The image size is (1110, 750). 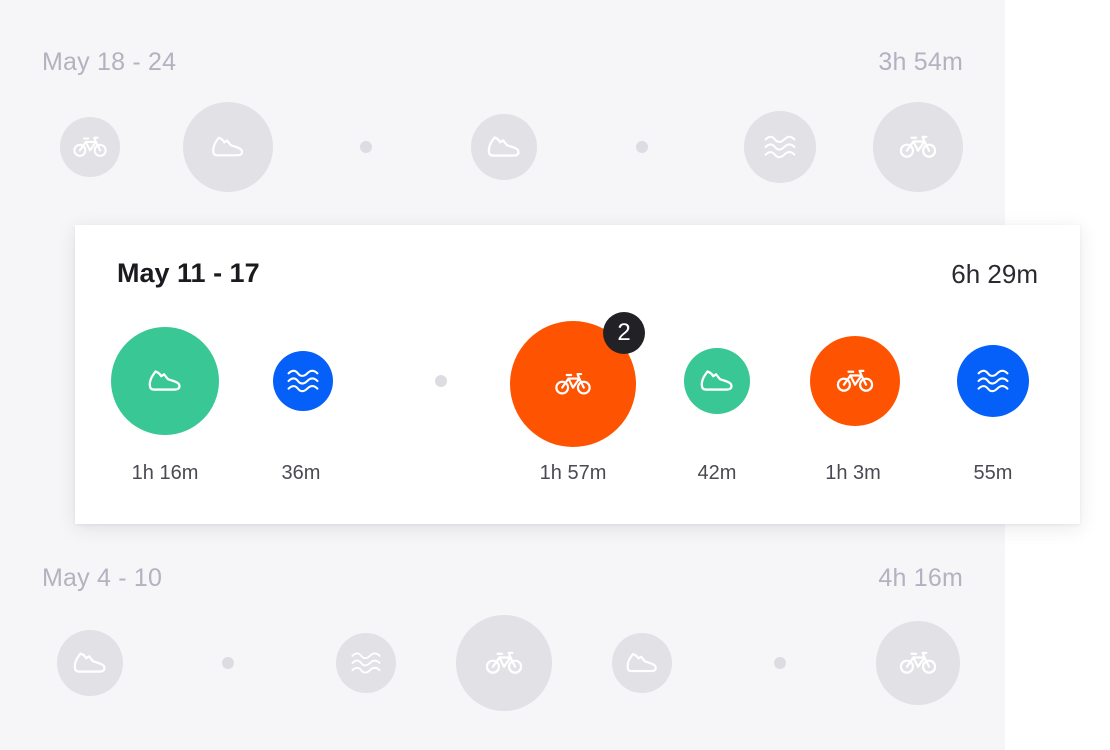 What do you see at coordinates (573, 473) in the screenshot?
I see `activity-duration: 1h 57m` at bounding box center [573, 473].